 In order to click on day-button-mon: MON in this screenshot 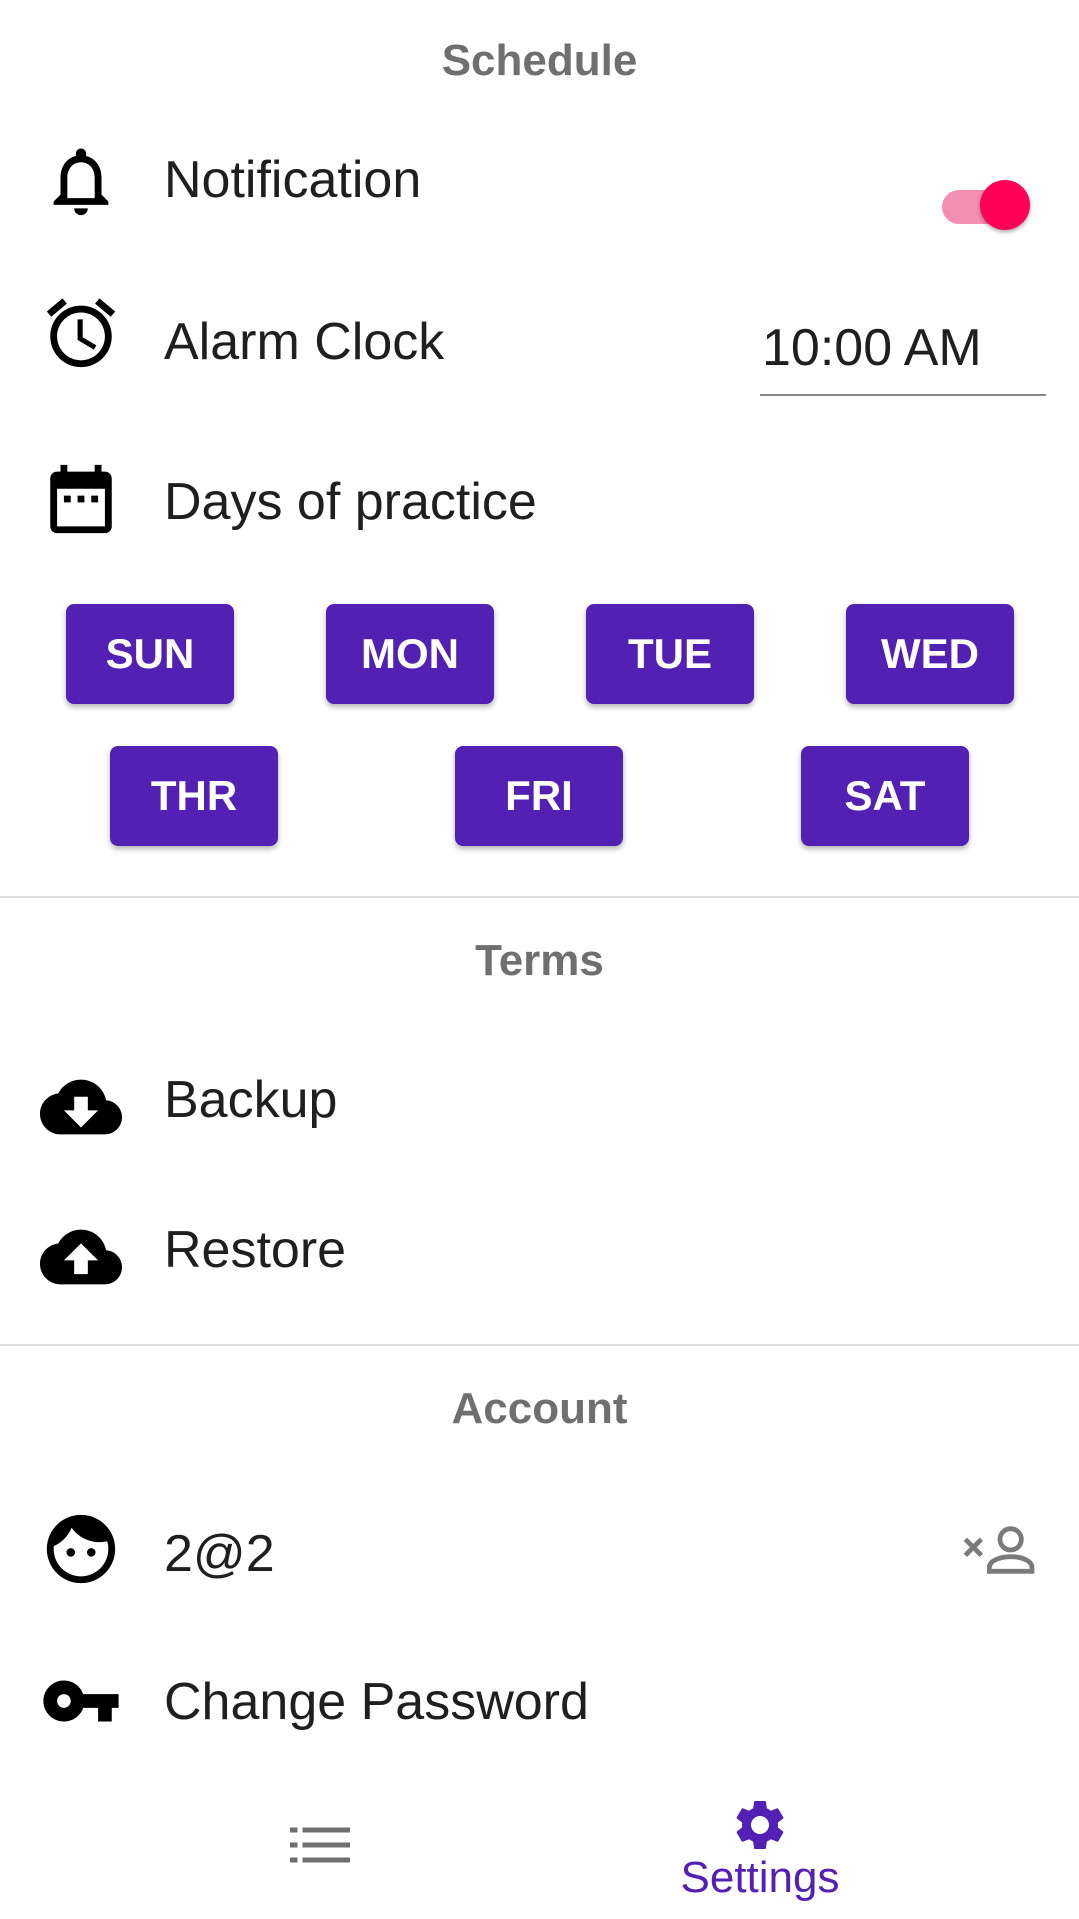, I will do `click(410, 654)`.